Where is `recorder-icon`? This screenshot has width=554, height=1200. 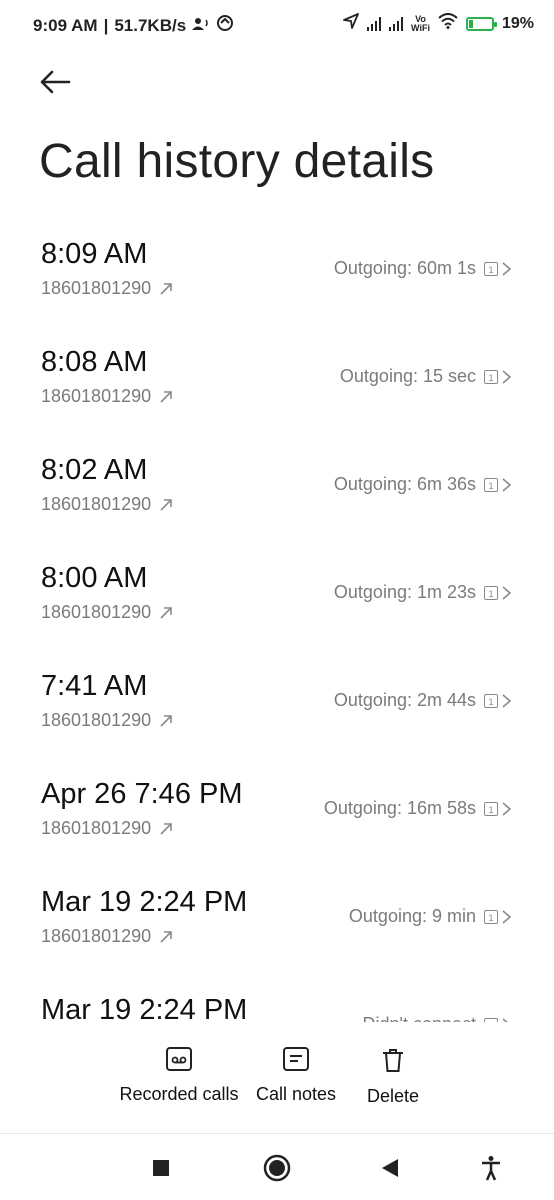
recorder-icon is located at coordinates (179, 1059).